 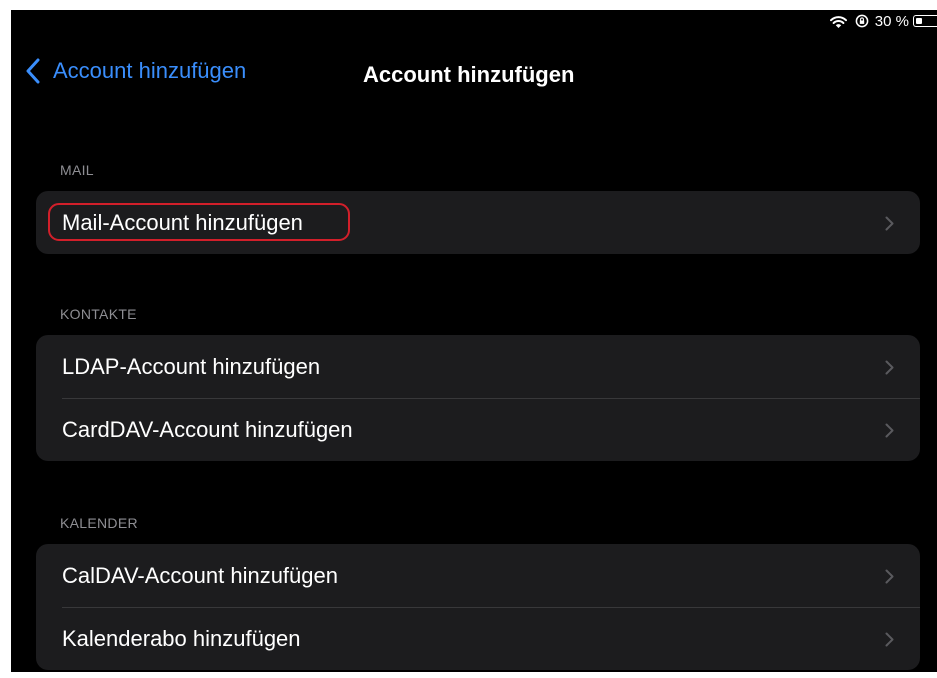 I want to click on row-label: Mail-Account hinzufügen, so click(x=182, y=222).